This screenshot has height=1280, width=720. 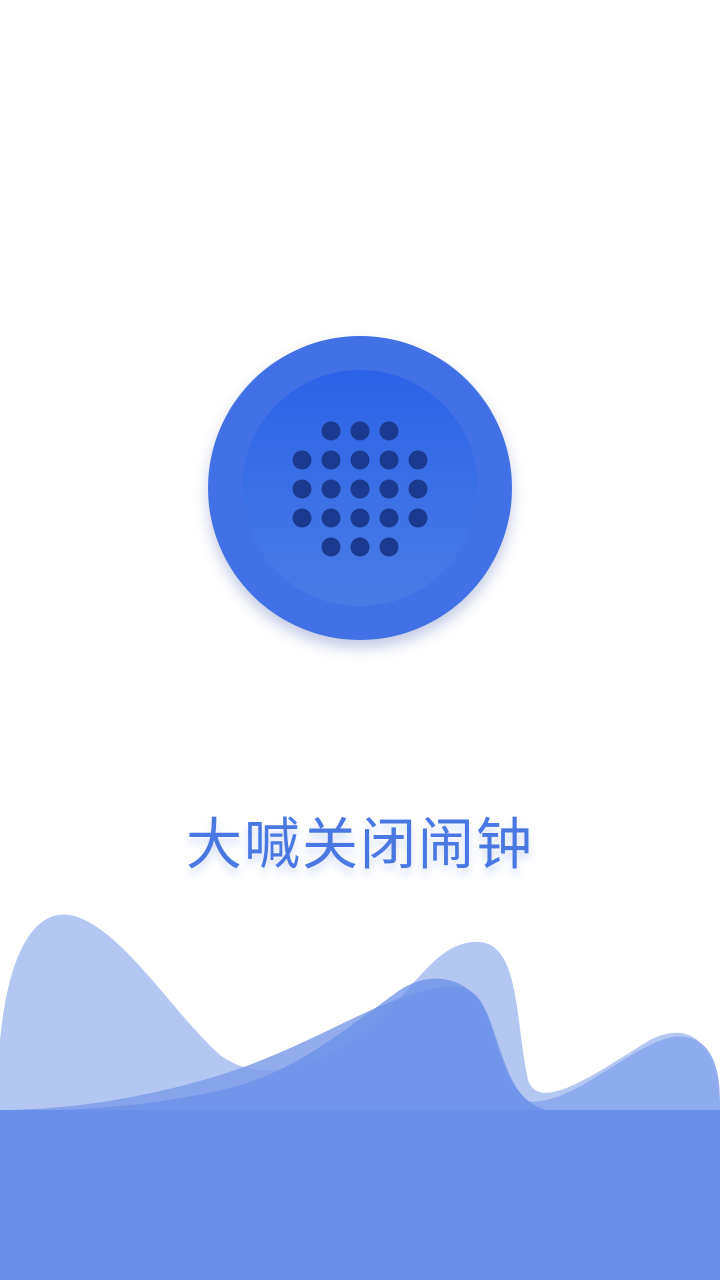 I want to click on voice-button, so click(x=360, y=488).